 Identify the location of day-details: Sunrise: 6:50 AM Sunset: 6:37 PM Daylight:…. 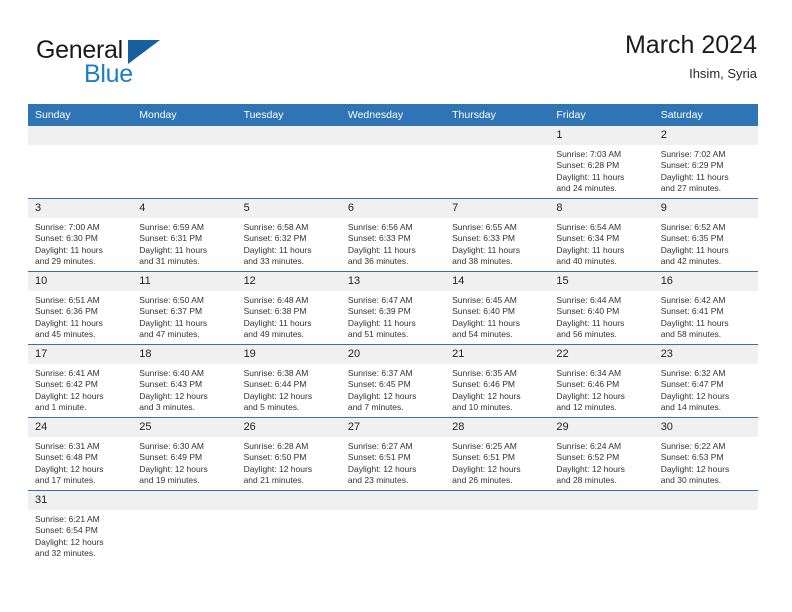
(184, 315).